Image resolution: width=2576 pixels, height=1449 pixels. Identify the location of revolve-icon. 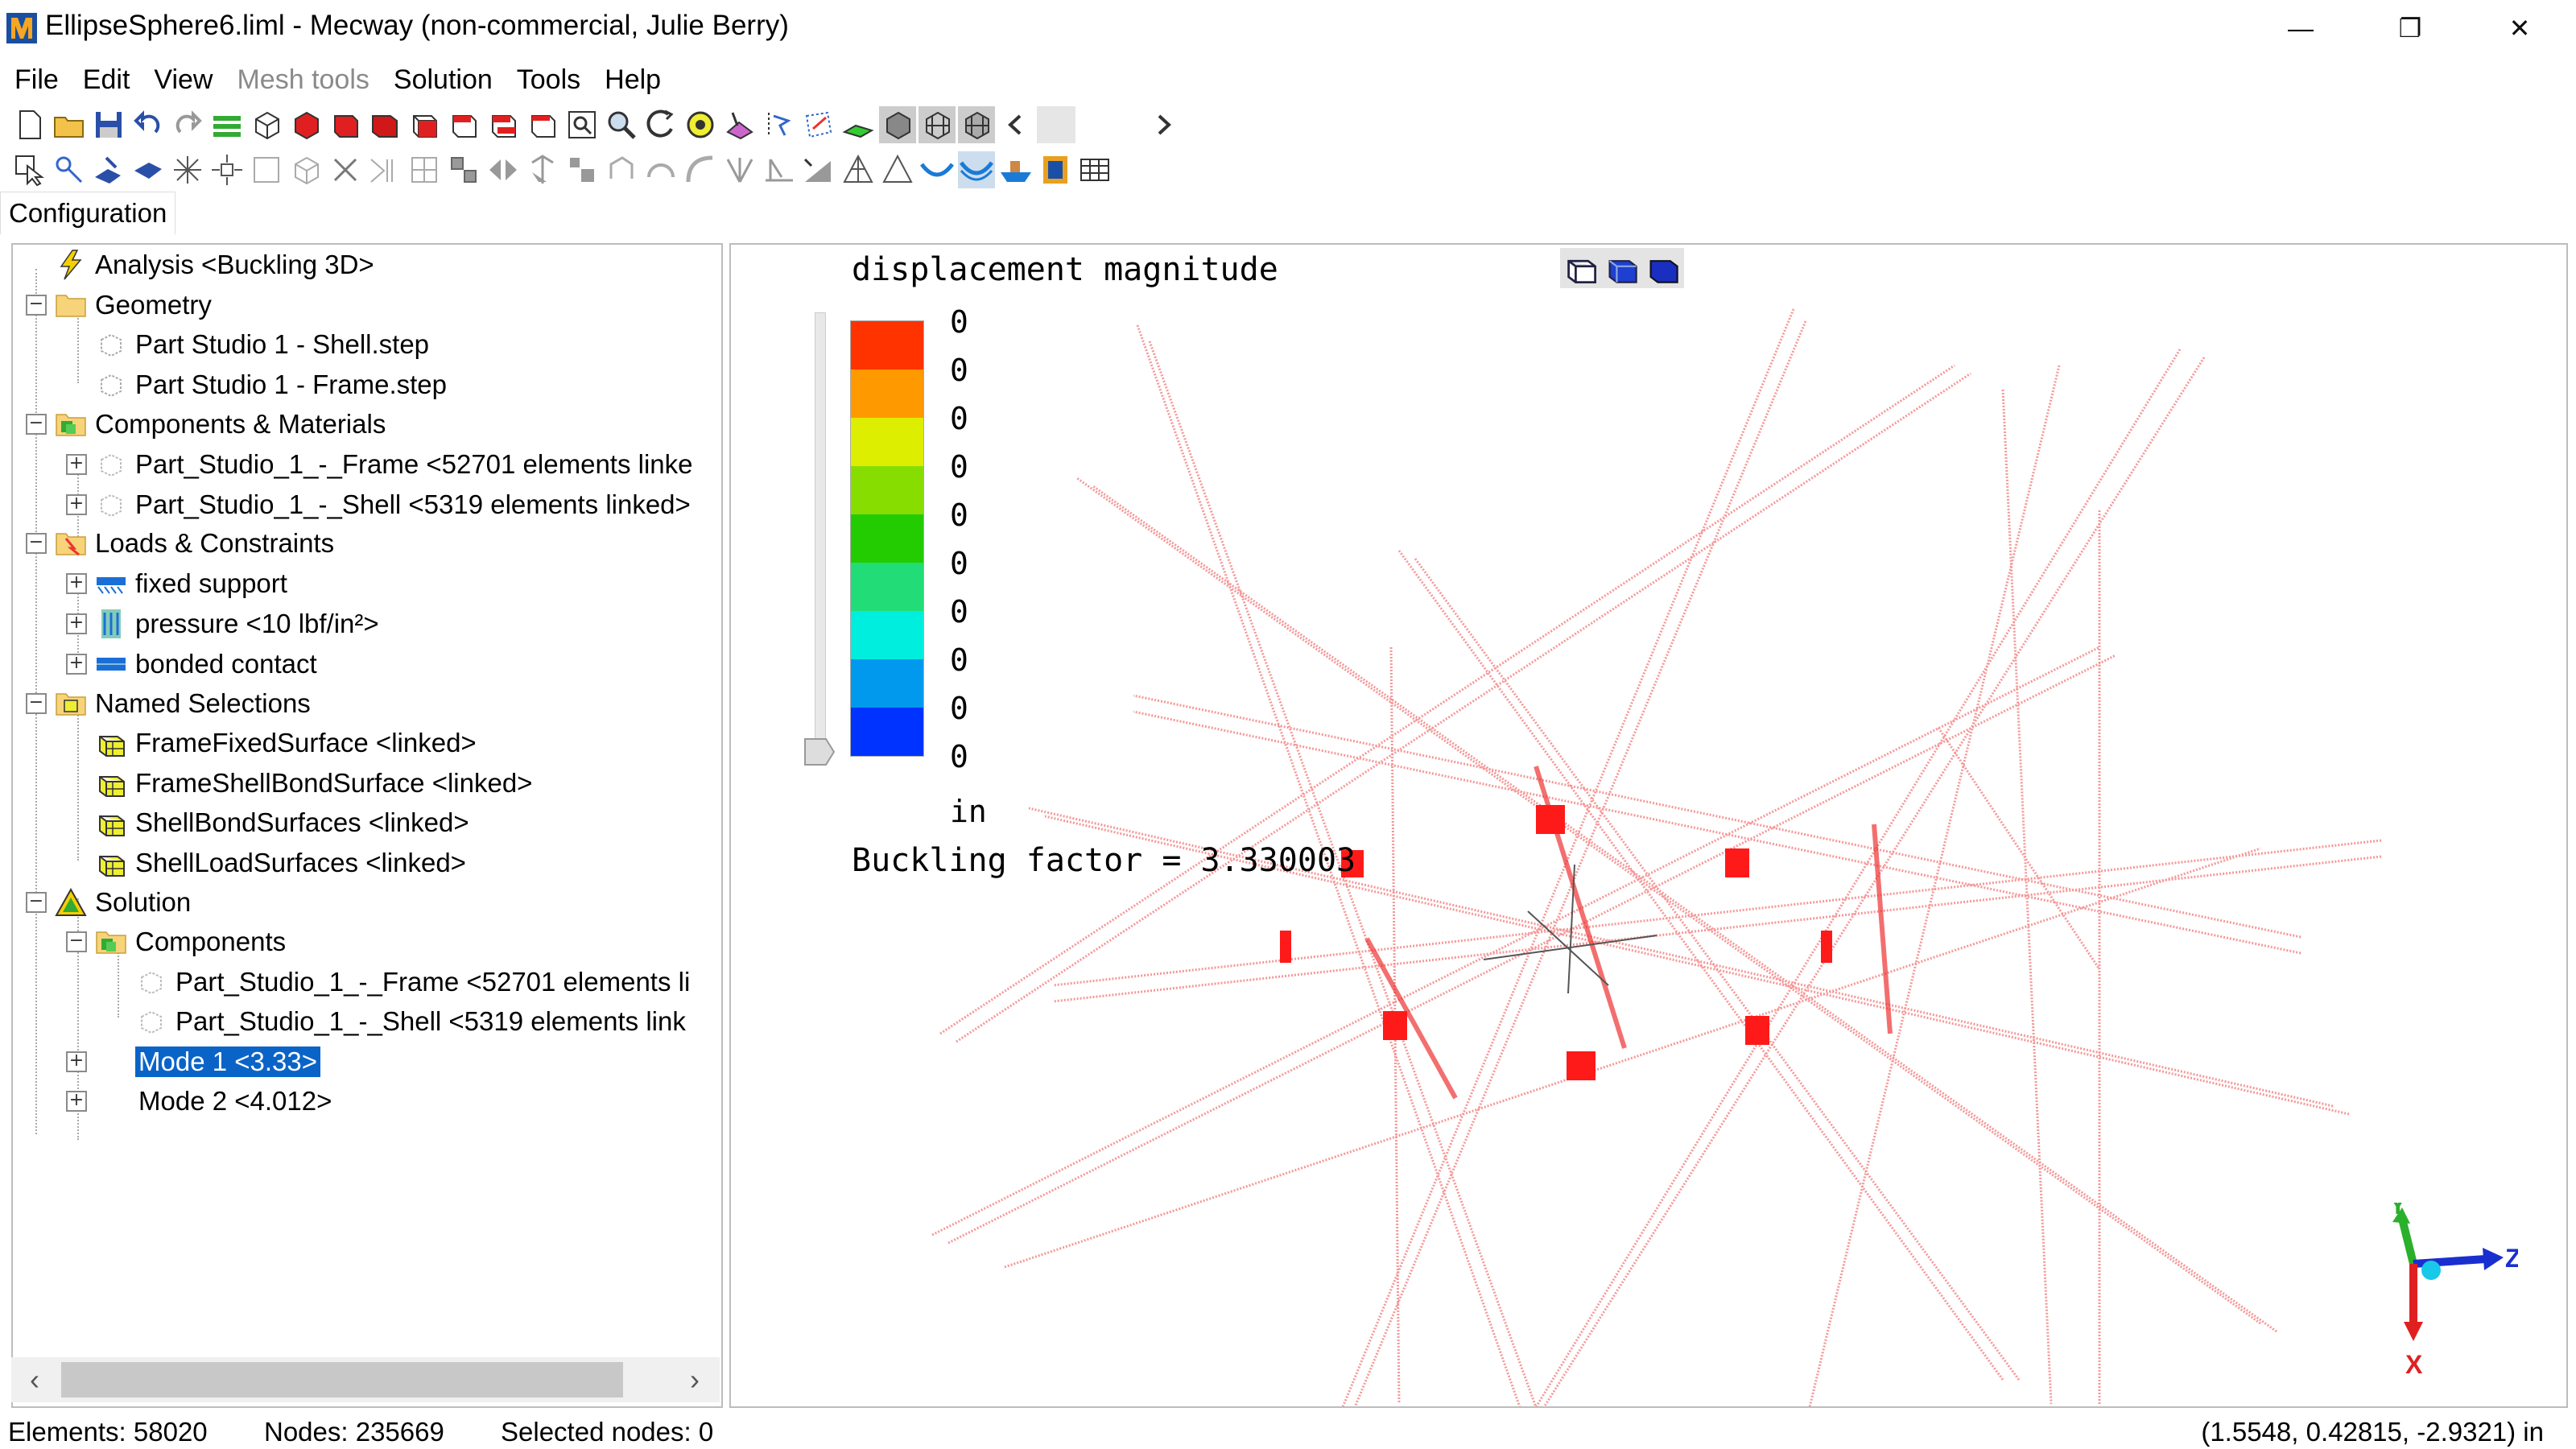
(660, 169).